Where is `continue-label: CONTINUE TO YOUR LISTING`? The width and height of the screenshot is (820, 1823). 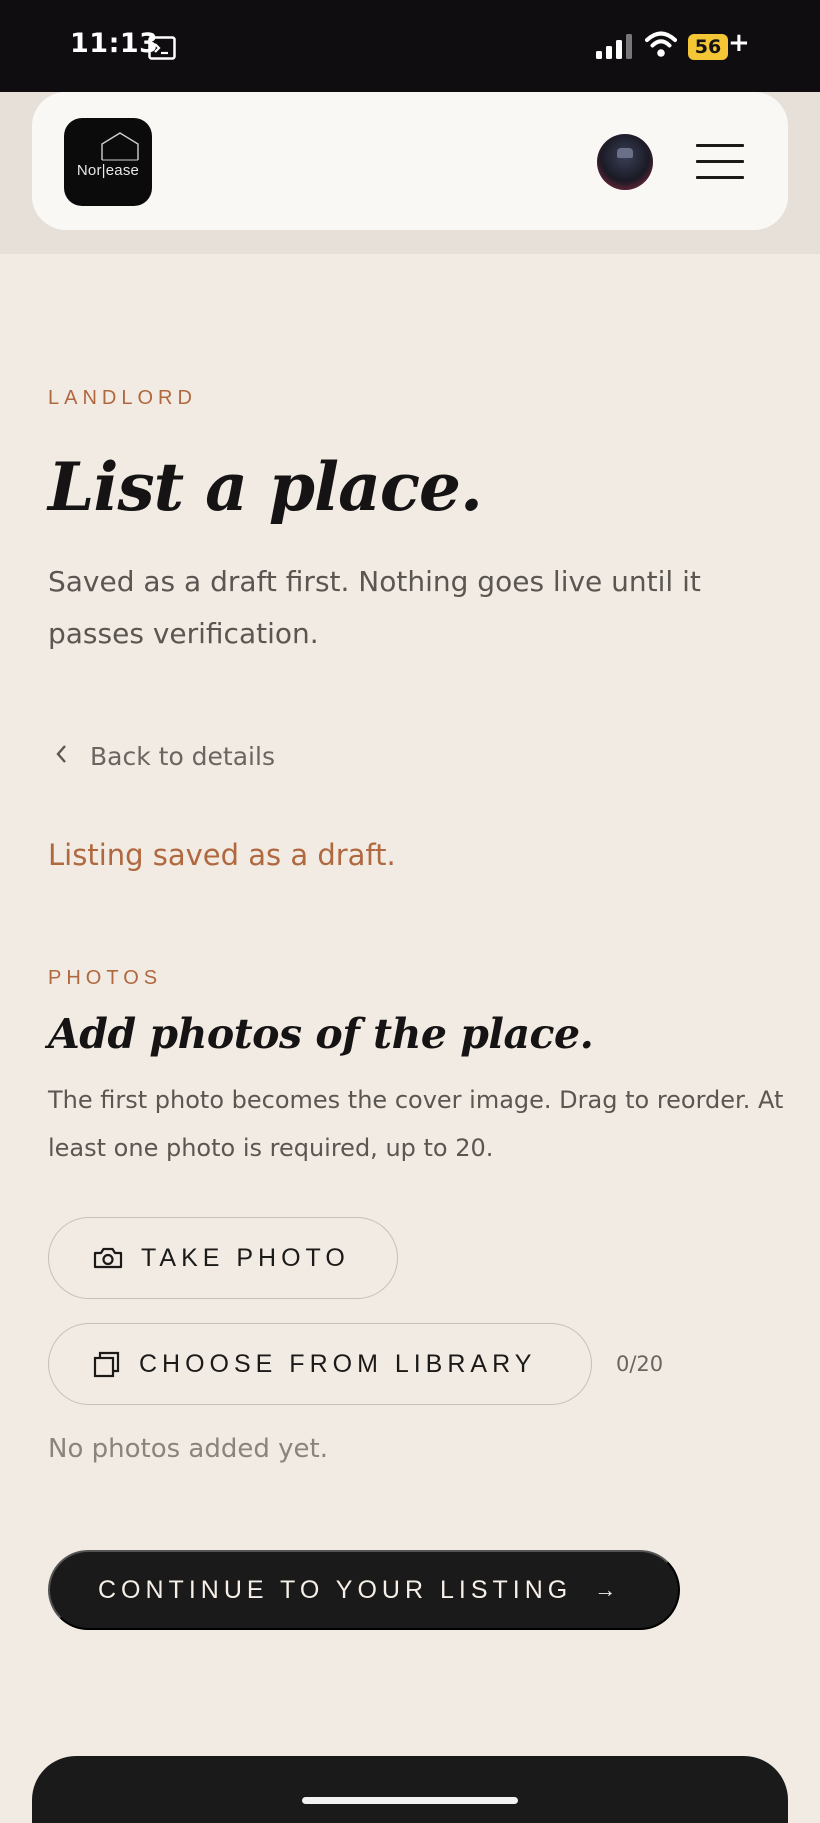
continue-label: CONTINUE TO YOUR LISTING is located at coordinates (335, 1589).